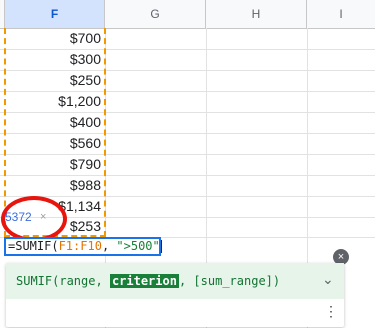 The height and width of the screenshot is (328, 375). What do you see at coordinates (256, 14) in the screenshot?
I see `column-header-h: H` at bounding box center [256, 14].